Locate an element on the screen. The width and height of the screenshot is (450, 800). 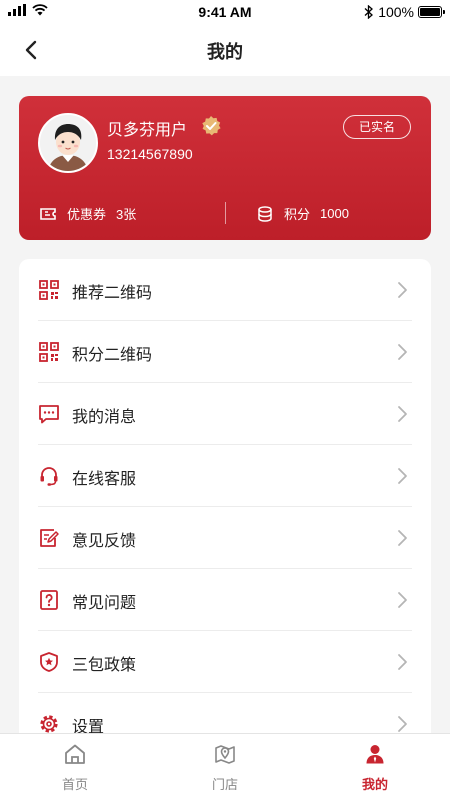
home-icon is located at coordinates (75, 754).